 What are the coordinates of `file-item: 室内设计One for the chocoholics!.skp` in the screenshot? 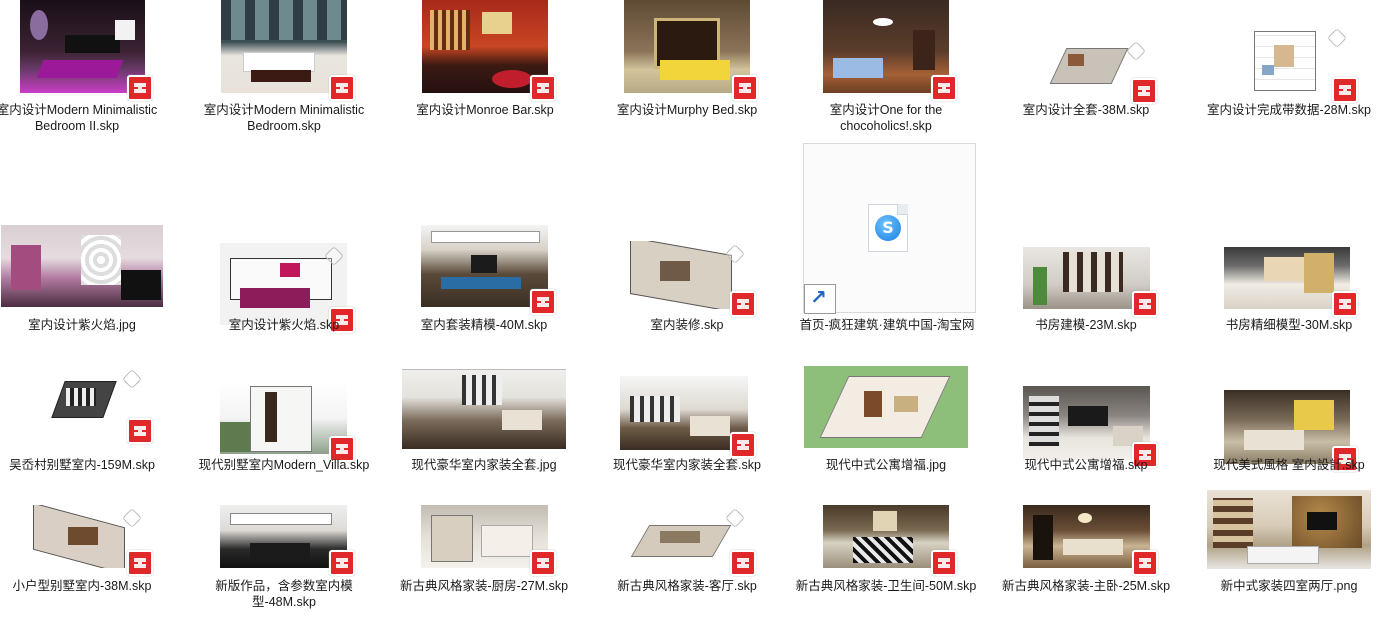 It's located at (886, 66).